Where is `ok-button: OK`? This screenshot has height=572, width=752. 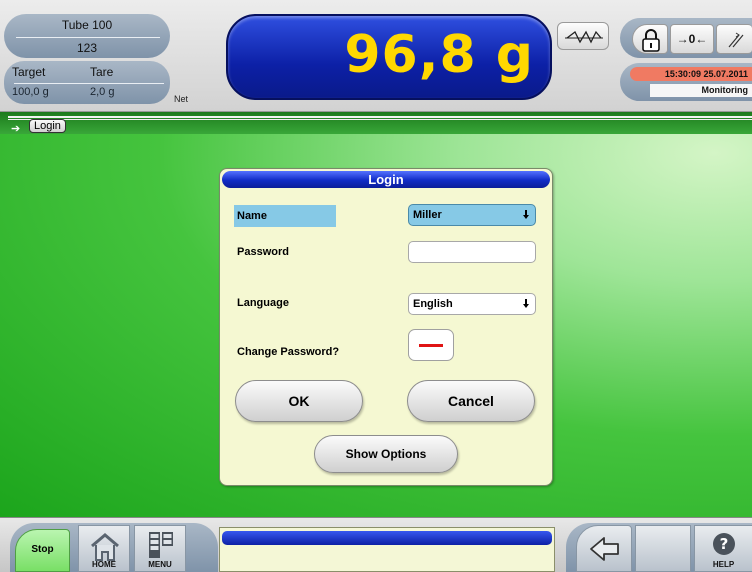
ok-button: OK is located at coordinates (299, 401).